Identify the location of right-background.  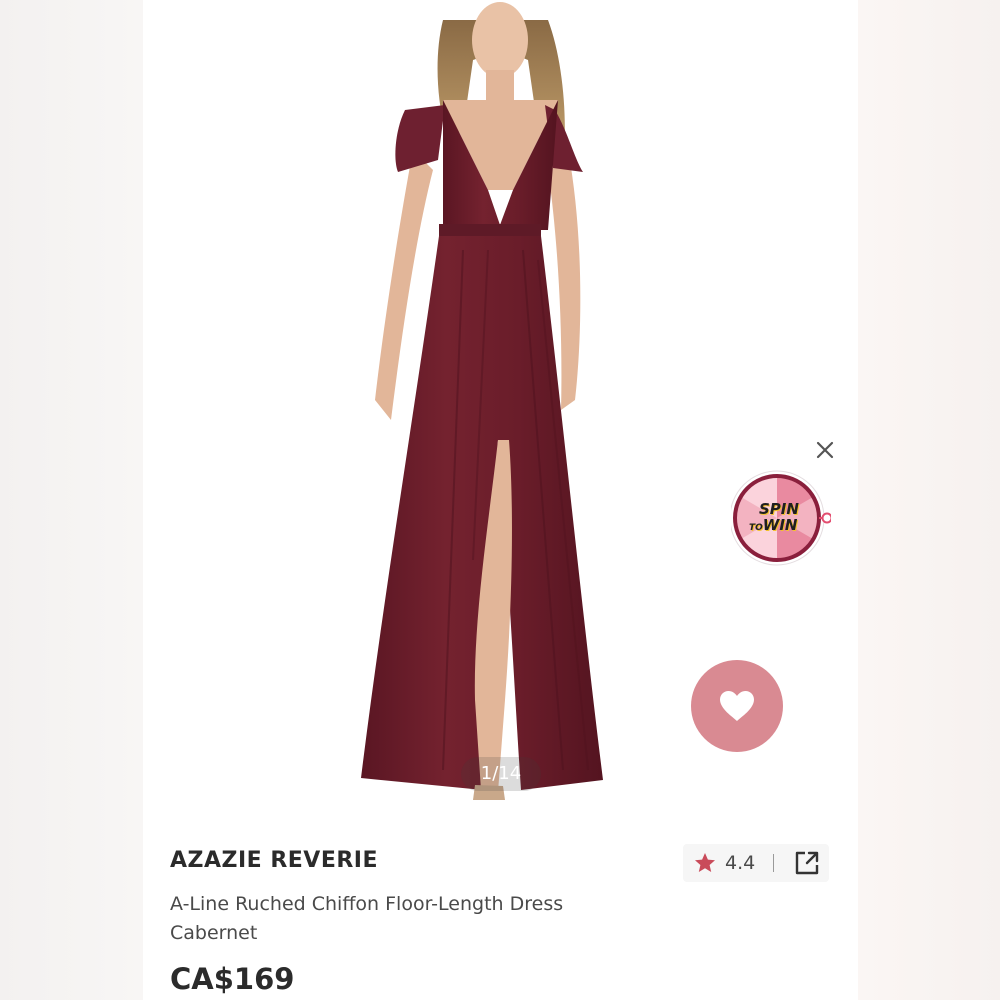
(929, 500).